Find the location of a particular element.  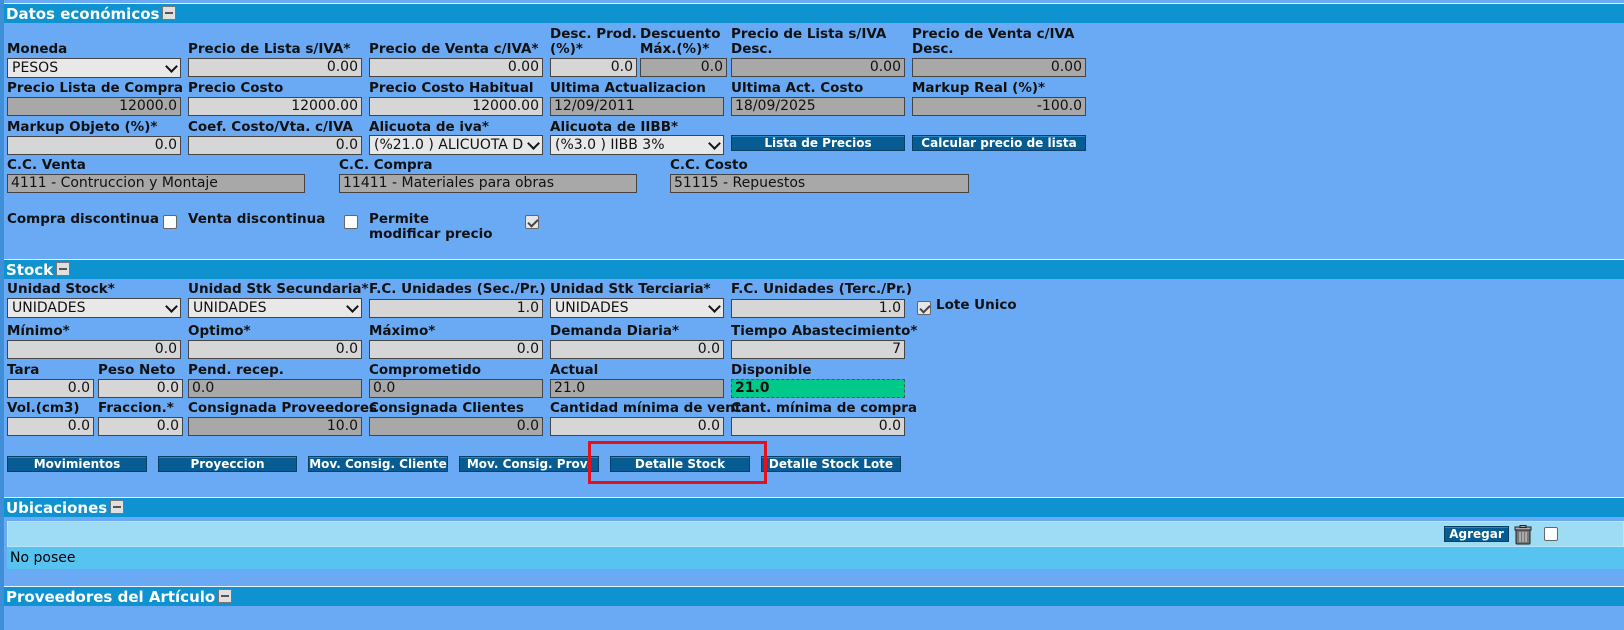

unidad-stock-select: UNIDADES is located at coordinates (94, 308).